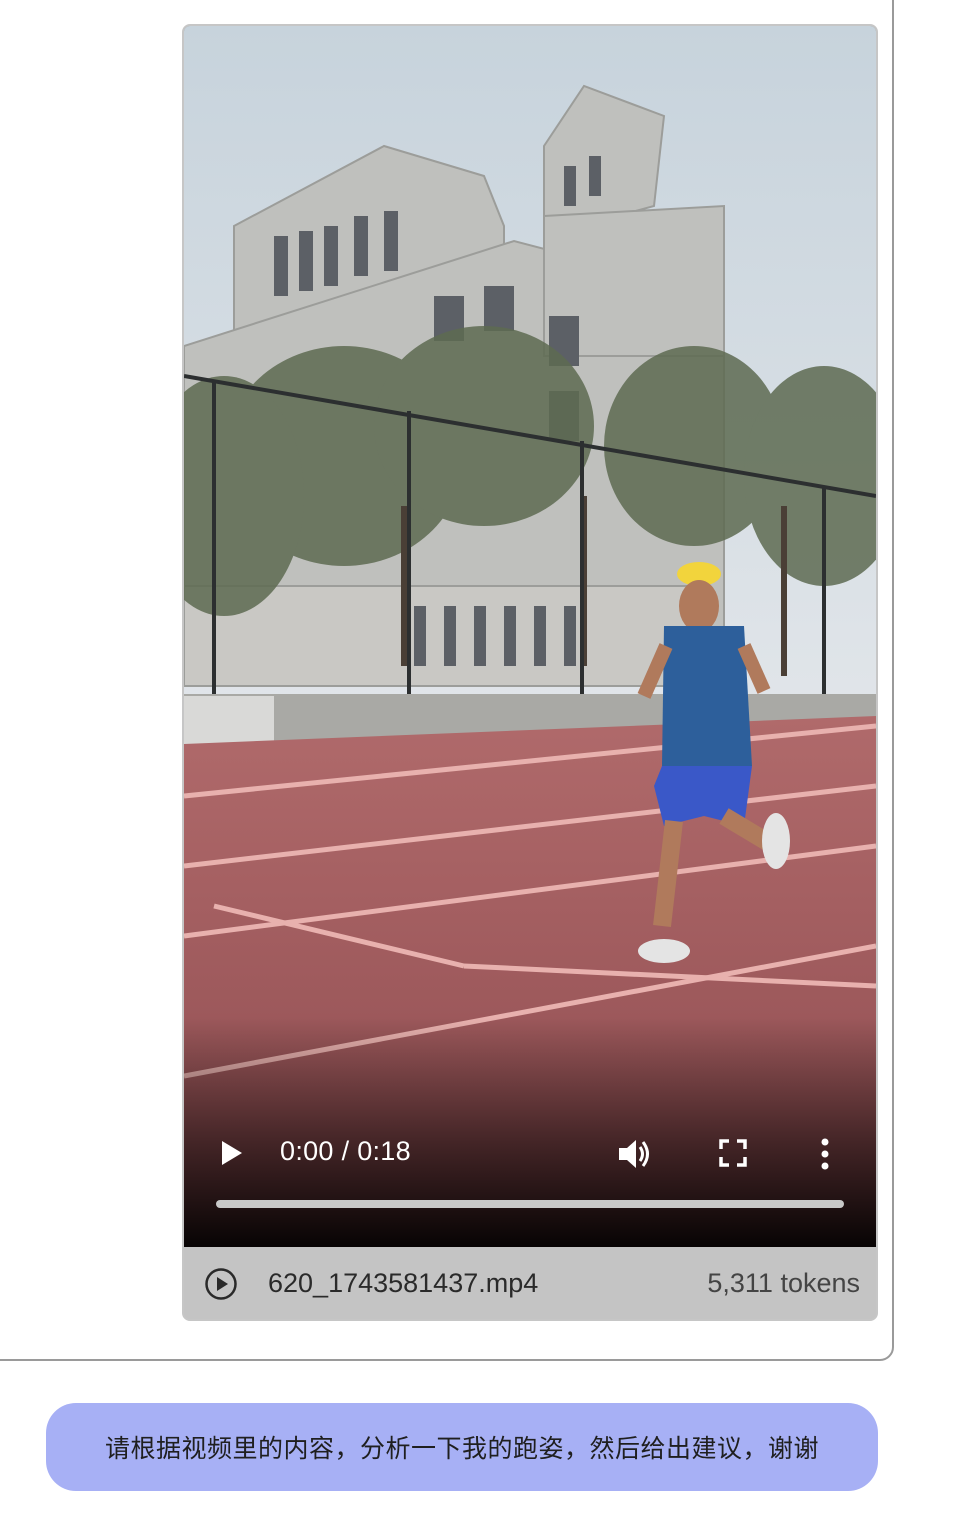 Image resolution: width=974 pixels, height=1534 pixels. I want to click on video-controls: 0:00 / 0:18, so click(530, 1154).